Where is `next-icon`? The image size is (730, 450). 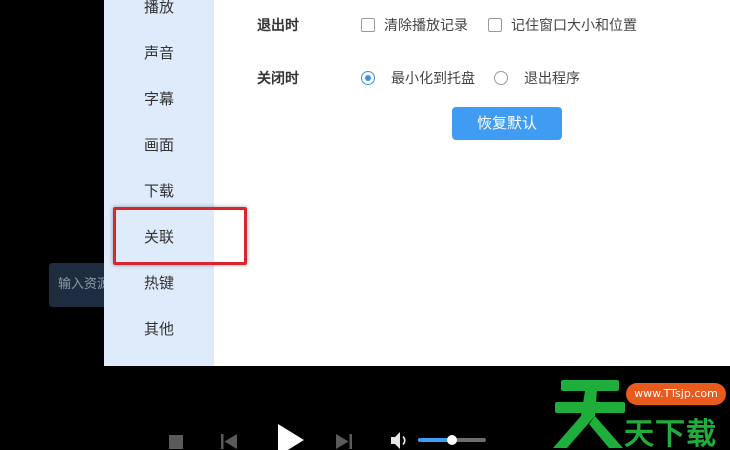 next-icon is located at coordinates (344, 441).